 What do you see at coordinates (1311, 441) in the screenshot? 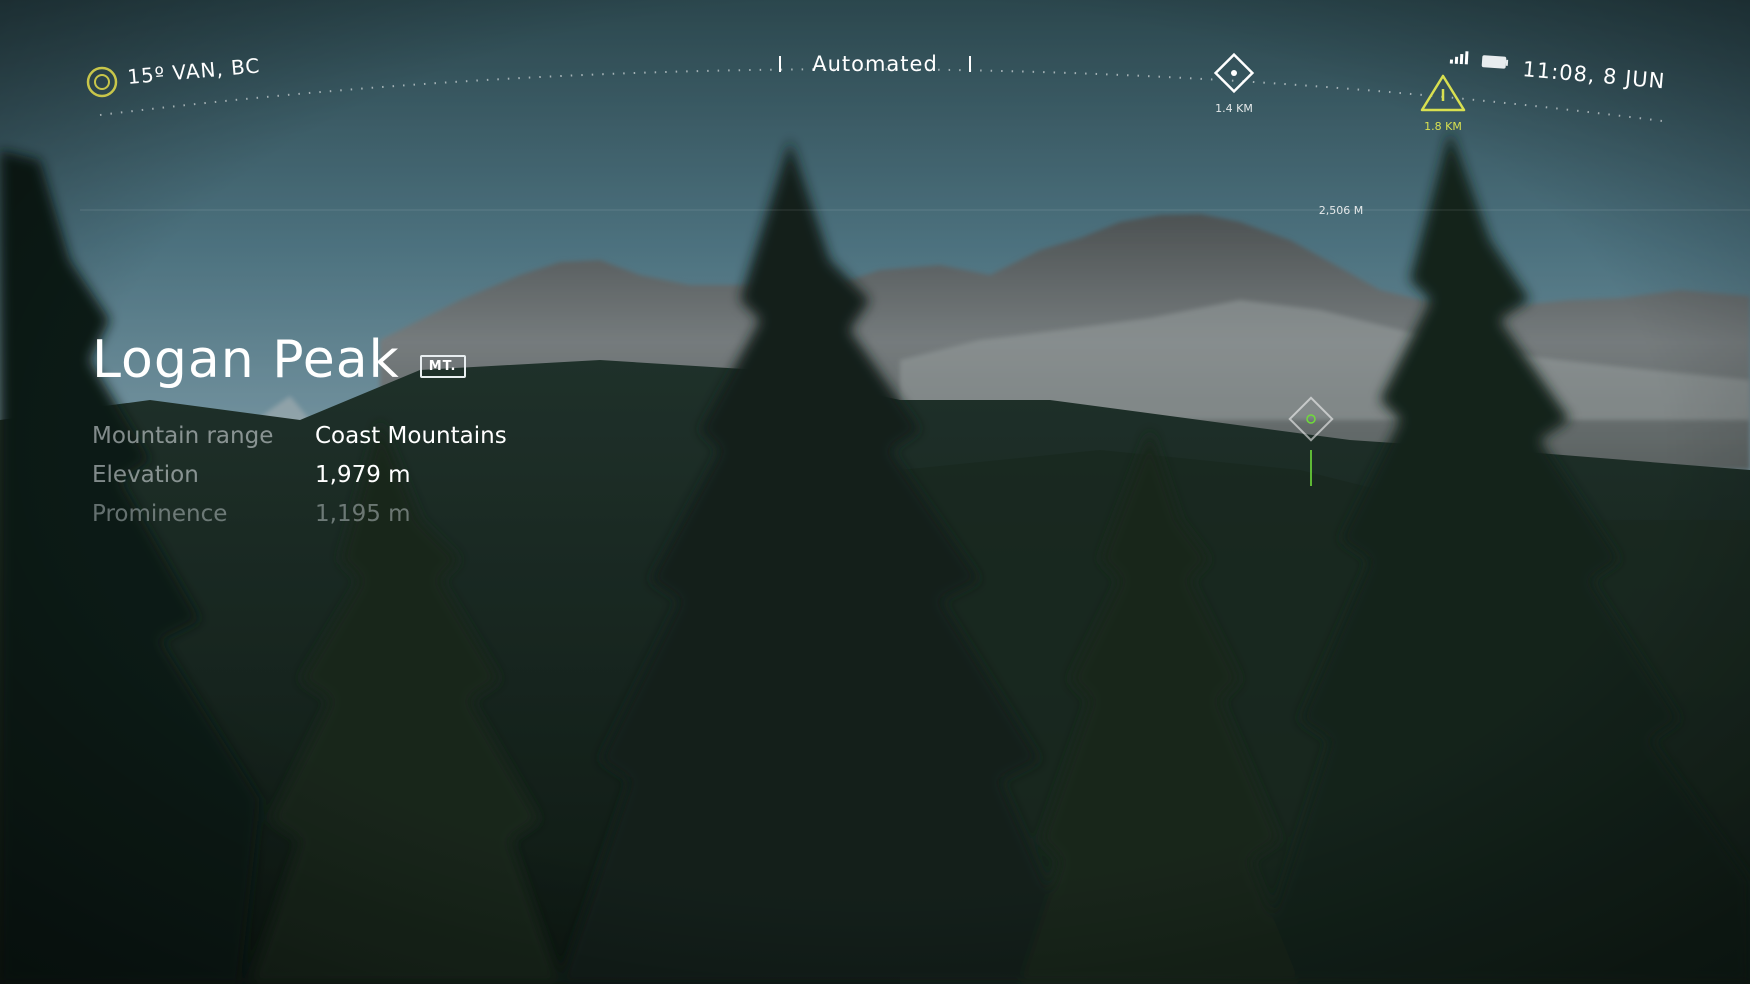
I see `peak-location-pin` at bounding box center [1311, 441].